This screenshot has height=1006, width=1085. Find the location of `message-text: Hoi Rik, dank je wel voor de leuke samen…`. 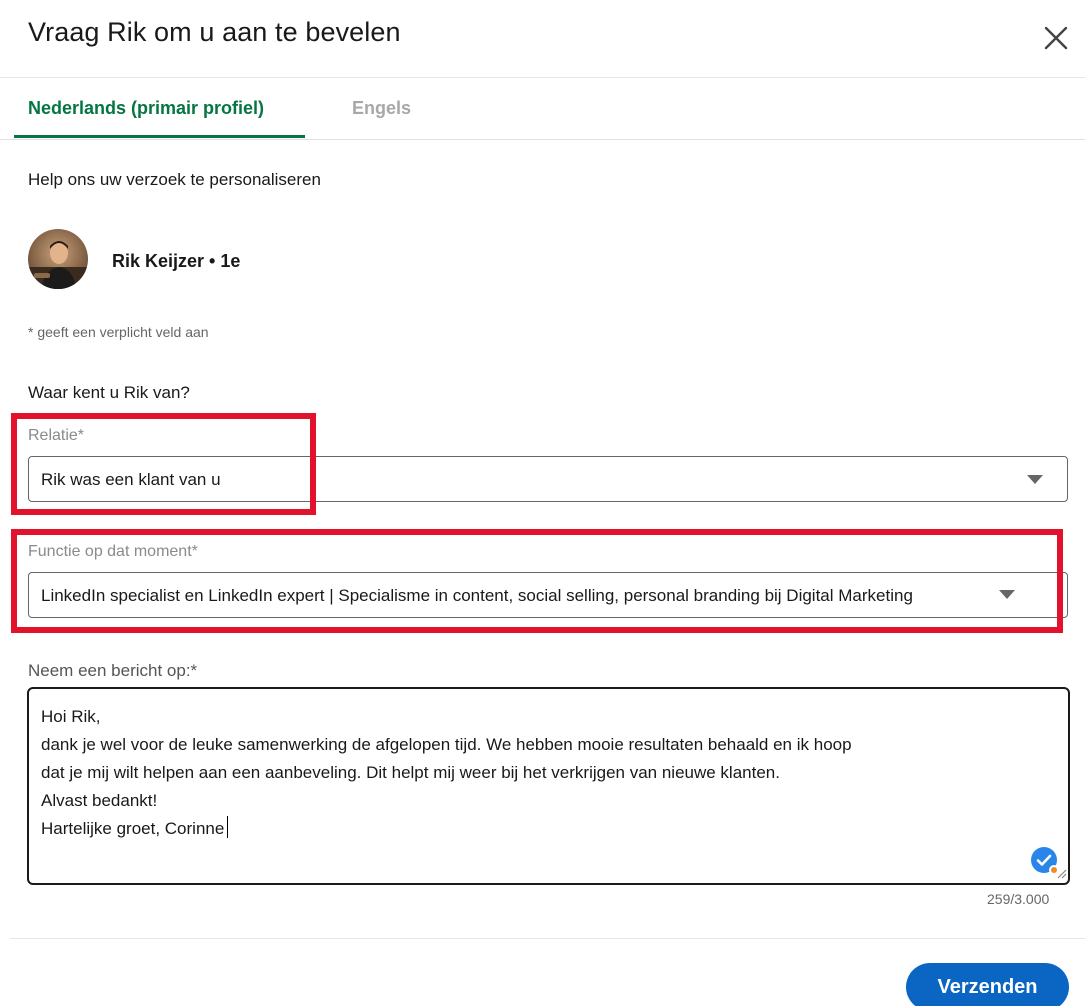

message-text: Hoi Rik, dank je wel voor de leuke samen… is located at coordinates (446, 773).